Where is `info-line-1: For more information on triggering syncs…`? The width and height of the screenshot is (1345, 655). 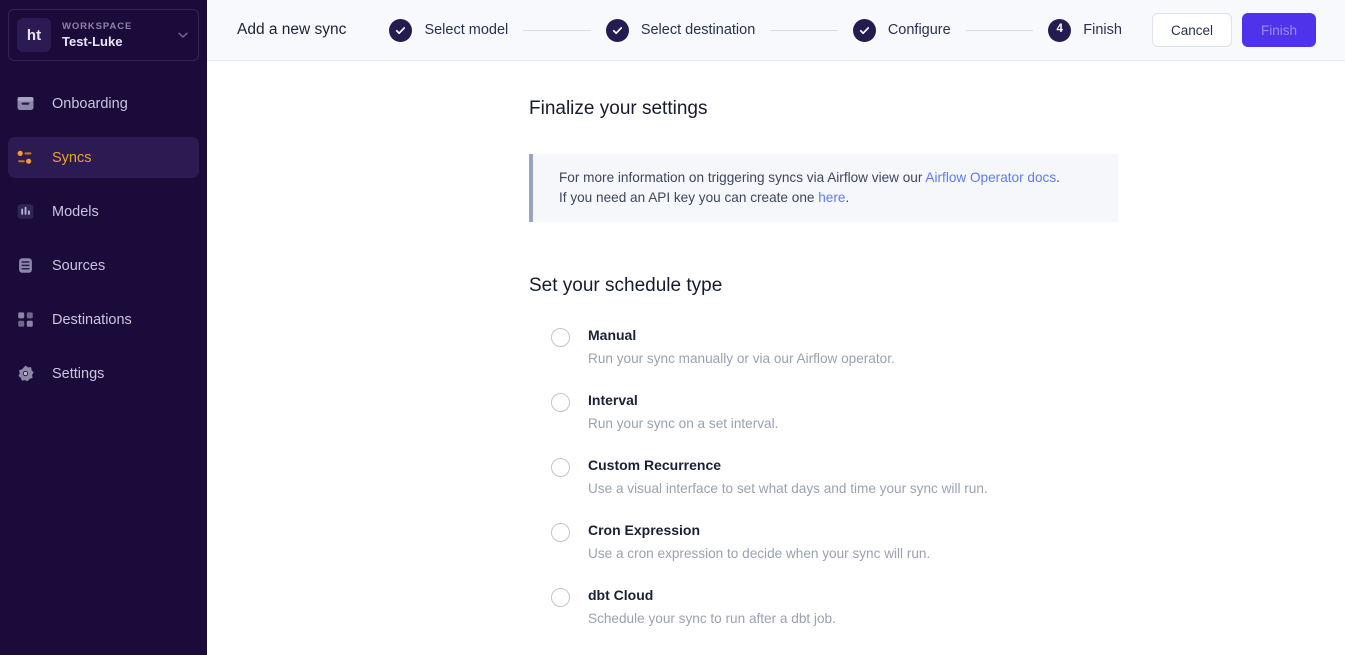 info-line-1: For more information on triggering syncs… is located at coordinates (829, 178).